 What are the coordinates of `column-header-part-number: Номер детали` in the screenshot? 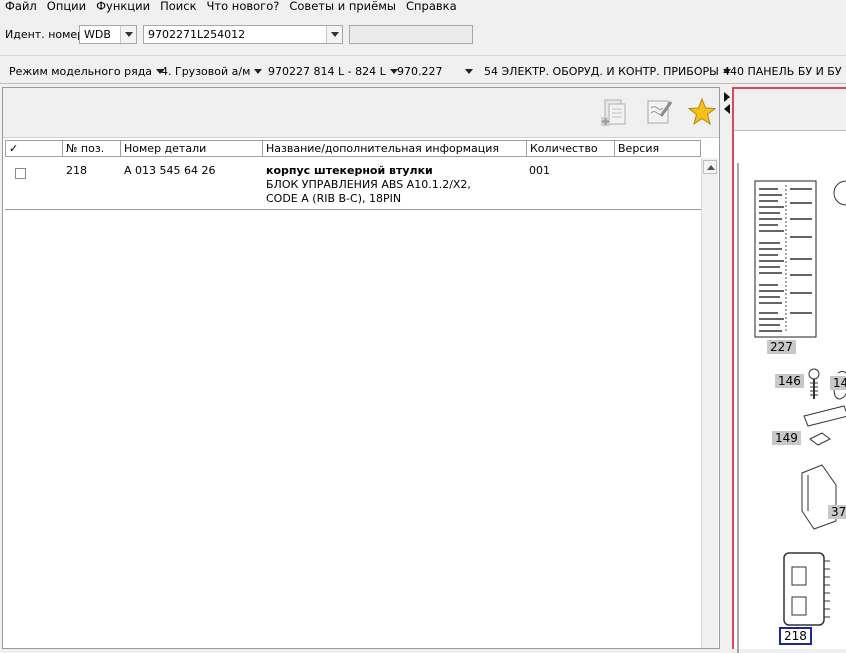 It's located at (192, 148).